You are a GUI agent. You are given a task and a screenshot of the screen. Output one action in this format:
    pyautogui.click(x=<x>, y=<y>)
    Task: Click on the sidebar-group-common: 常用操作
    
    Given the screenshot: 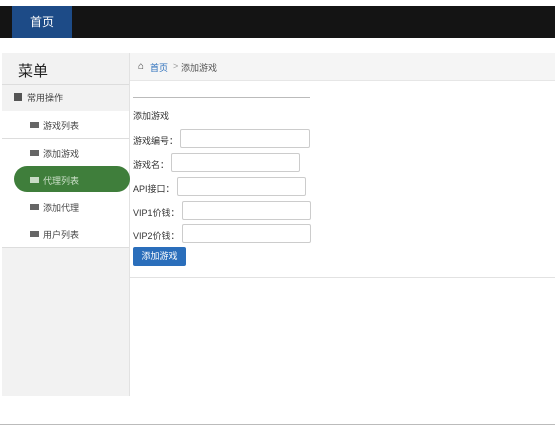 What is the action you would take?
    pyautogui.click(x=65, y=98)
    